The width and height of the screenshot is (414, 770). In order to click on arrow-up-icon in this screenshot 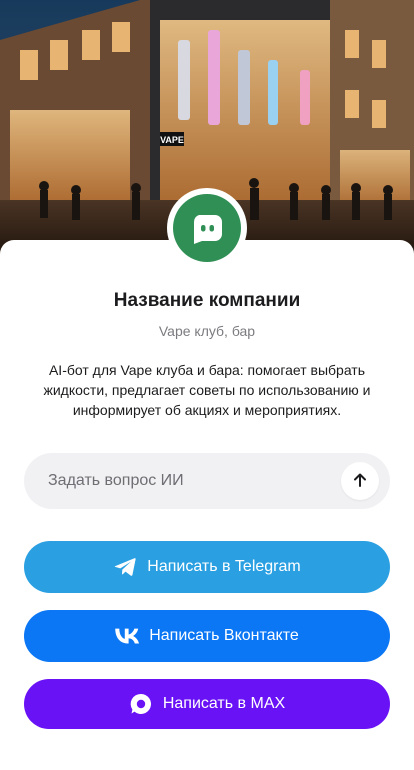, I will do `click(360, 481)`.